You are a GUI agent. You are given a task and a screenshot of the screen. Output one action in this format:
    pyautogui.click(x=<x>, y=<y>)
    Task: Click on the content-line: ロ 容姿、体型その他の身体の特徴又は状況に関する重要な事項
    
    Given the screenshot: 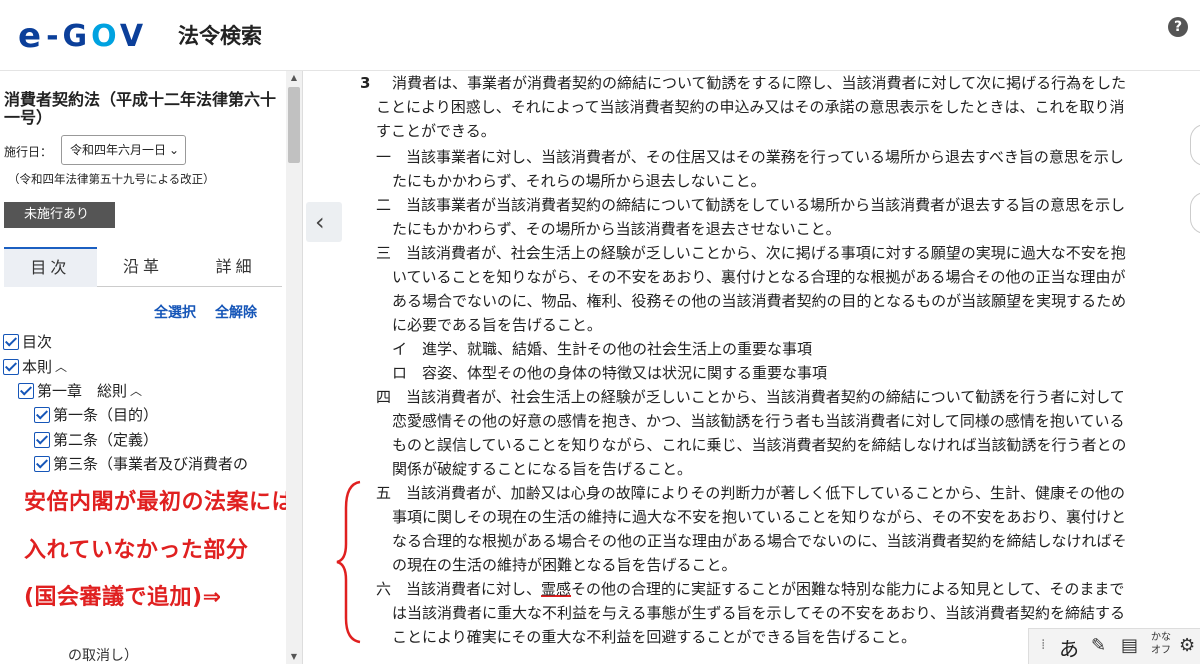 What is the action you would take?
    pyautogui.click(x=610, y=373)
    